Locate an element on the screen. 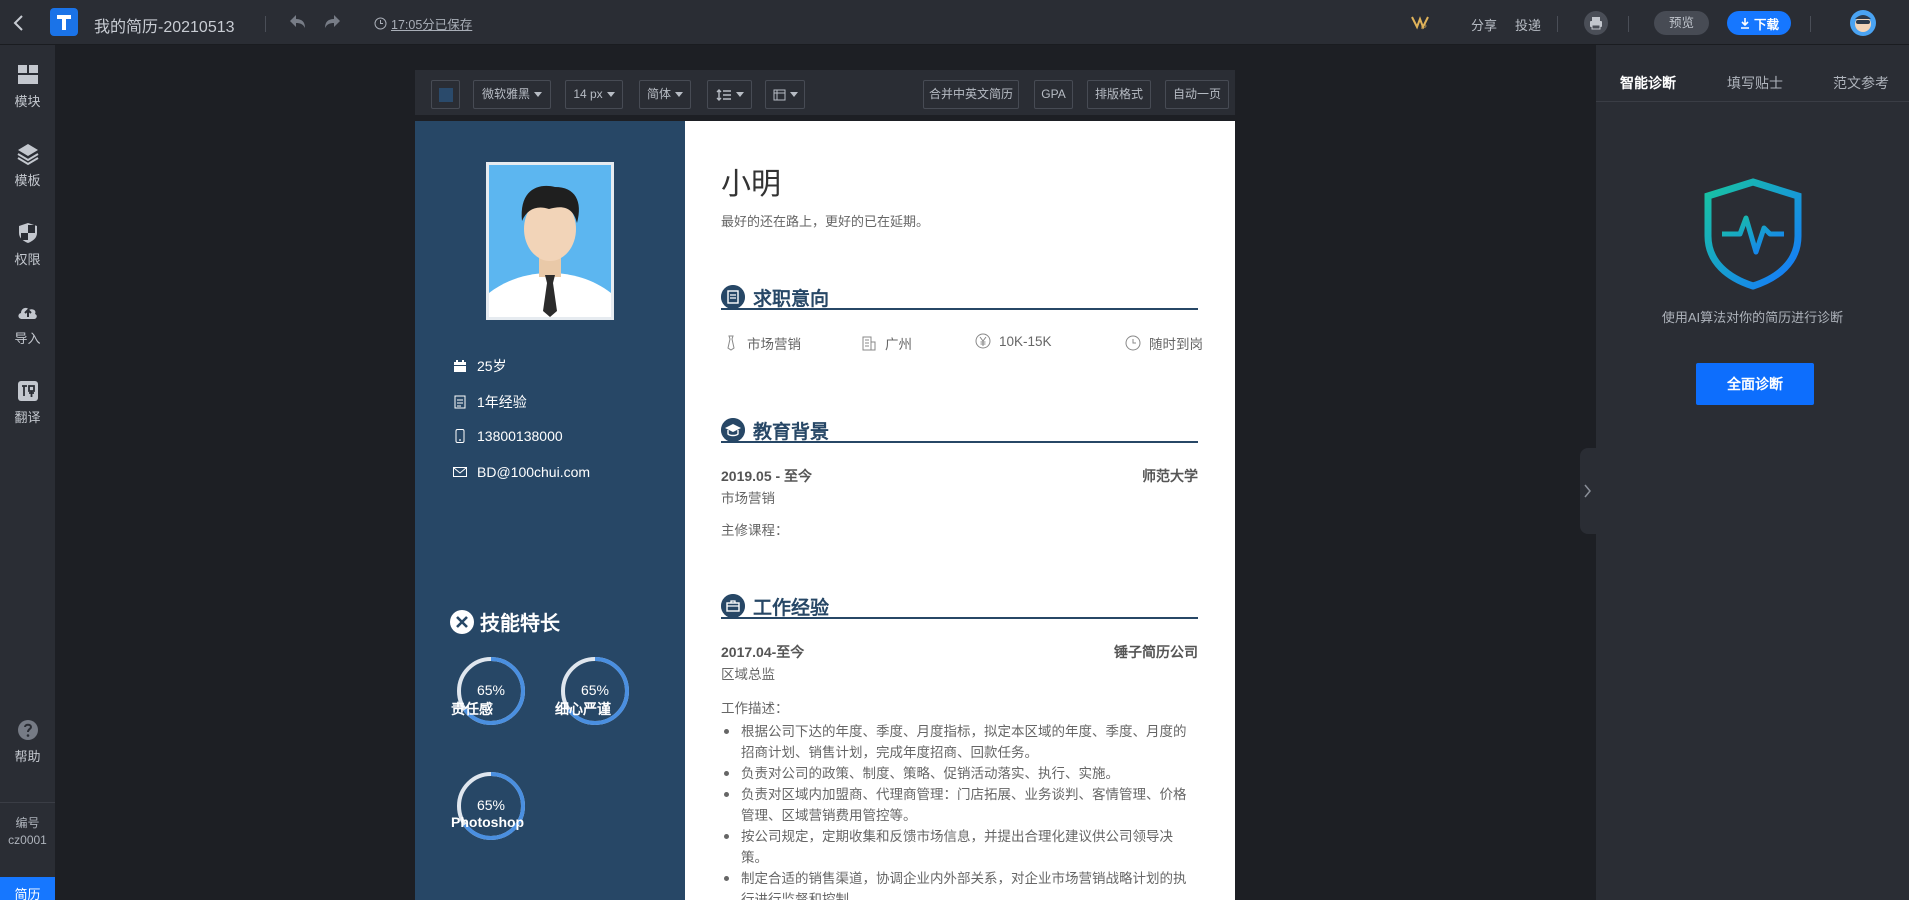  cloud-upload-icon is located at coordinates (27, 313).